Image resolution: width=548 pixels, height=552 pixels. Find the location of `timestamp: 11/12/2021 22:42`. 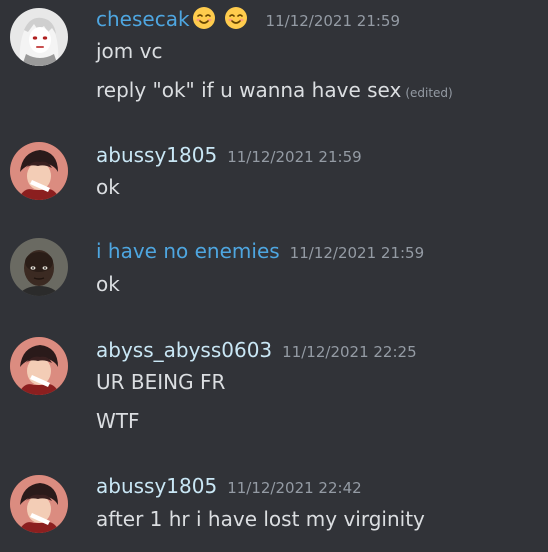

timestamp: 11/12/2021 22:42 is located at coordinates (294, 488).